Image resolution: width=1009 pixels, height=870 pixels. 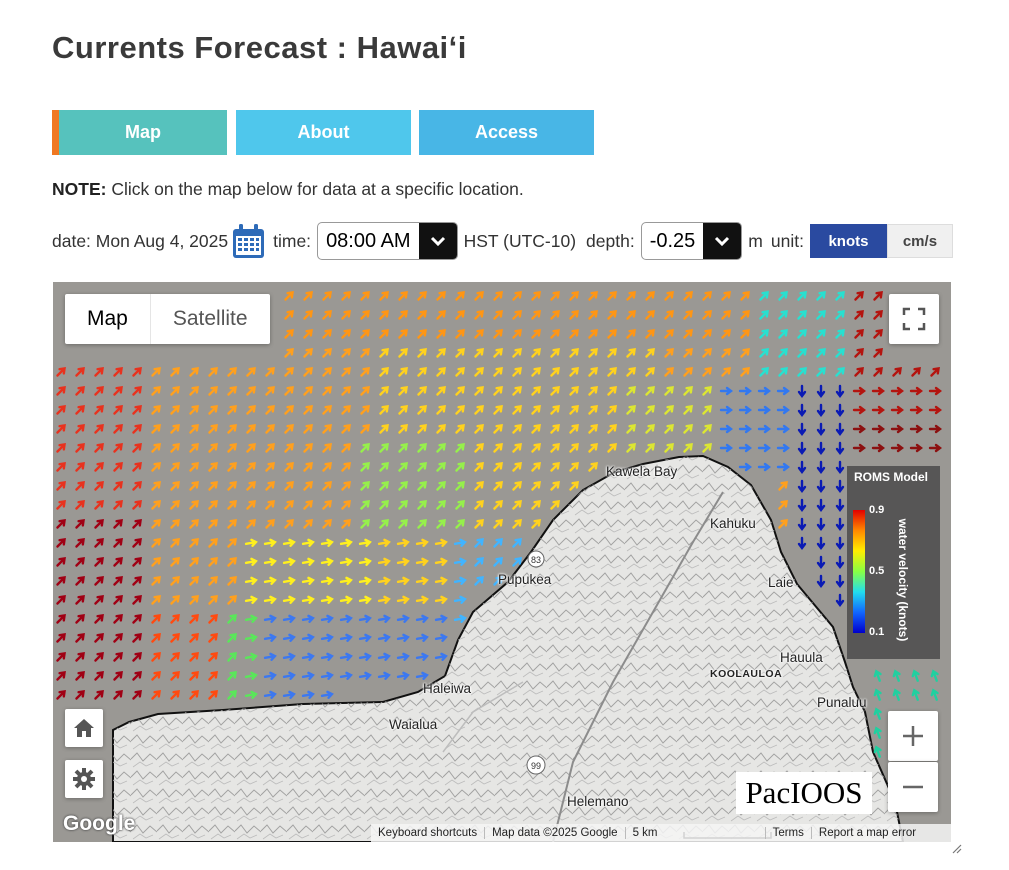 I want to click on map-type-control: Map Satellite, so click(x=167, y=319).